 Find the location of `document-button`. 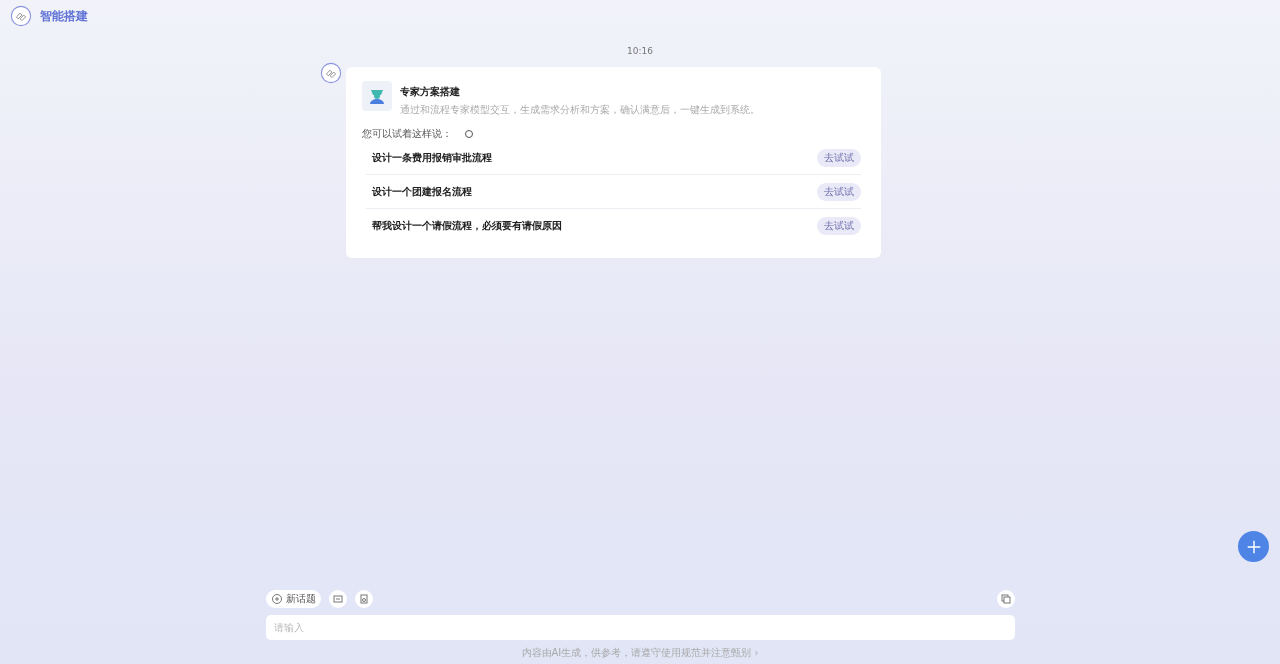

document-button is located at coordinates (363, 599).